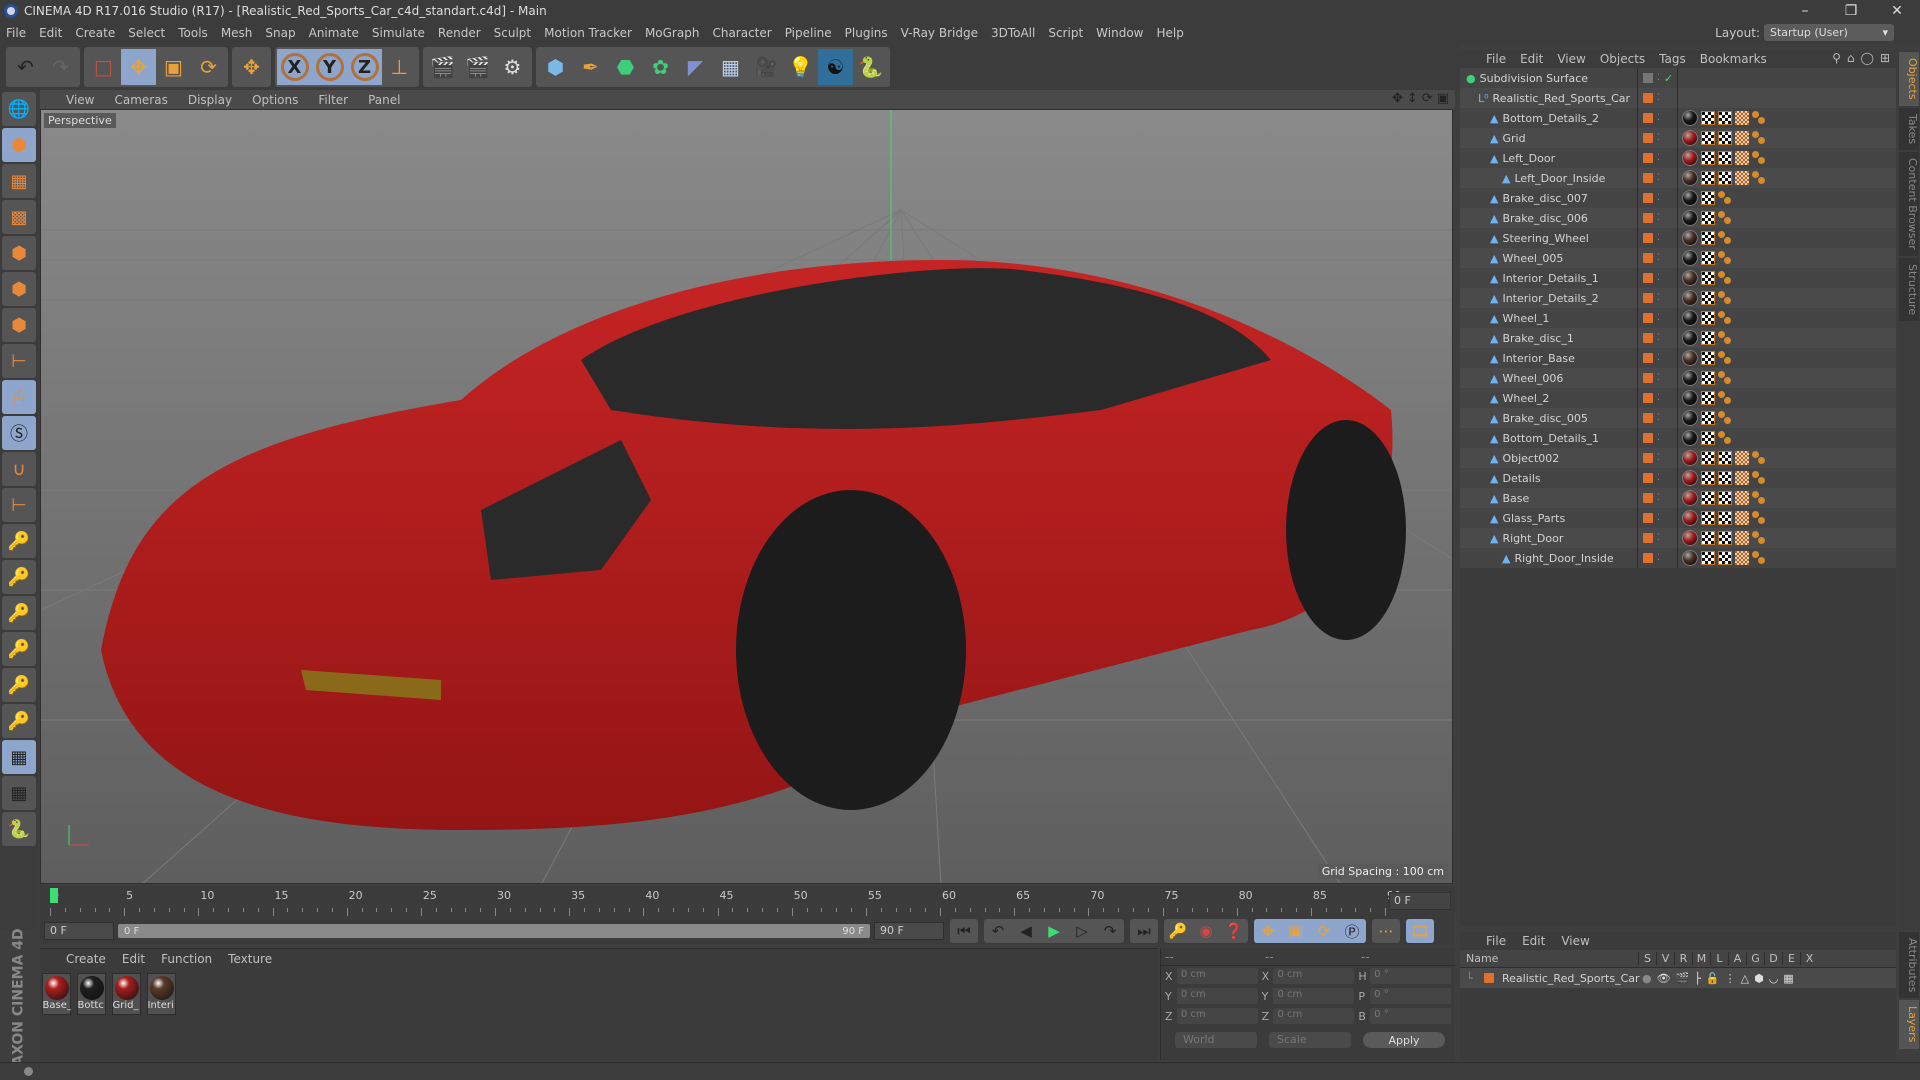 The image size is (1920, 1080). What do you see at coordinates (186, 959) in the screenshot?
I see `material-menu-function: Function` at bounding box center [186, 959].